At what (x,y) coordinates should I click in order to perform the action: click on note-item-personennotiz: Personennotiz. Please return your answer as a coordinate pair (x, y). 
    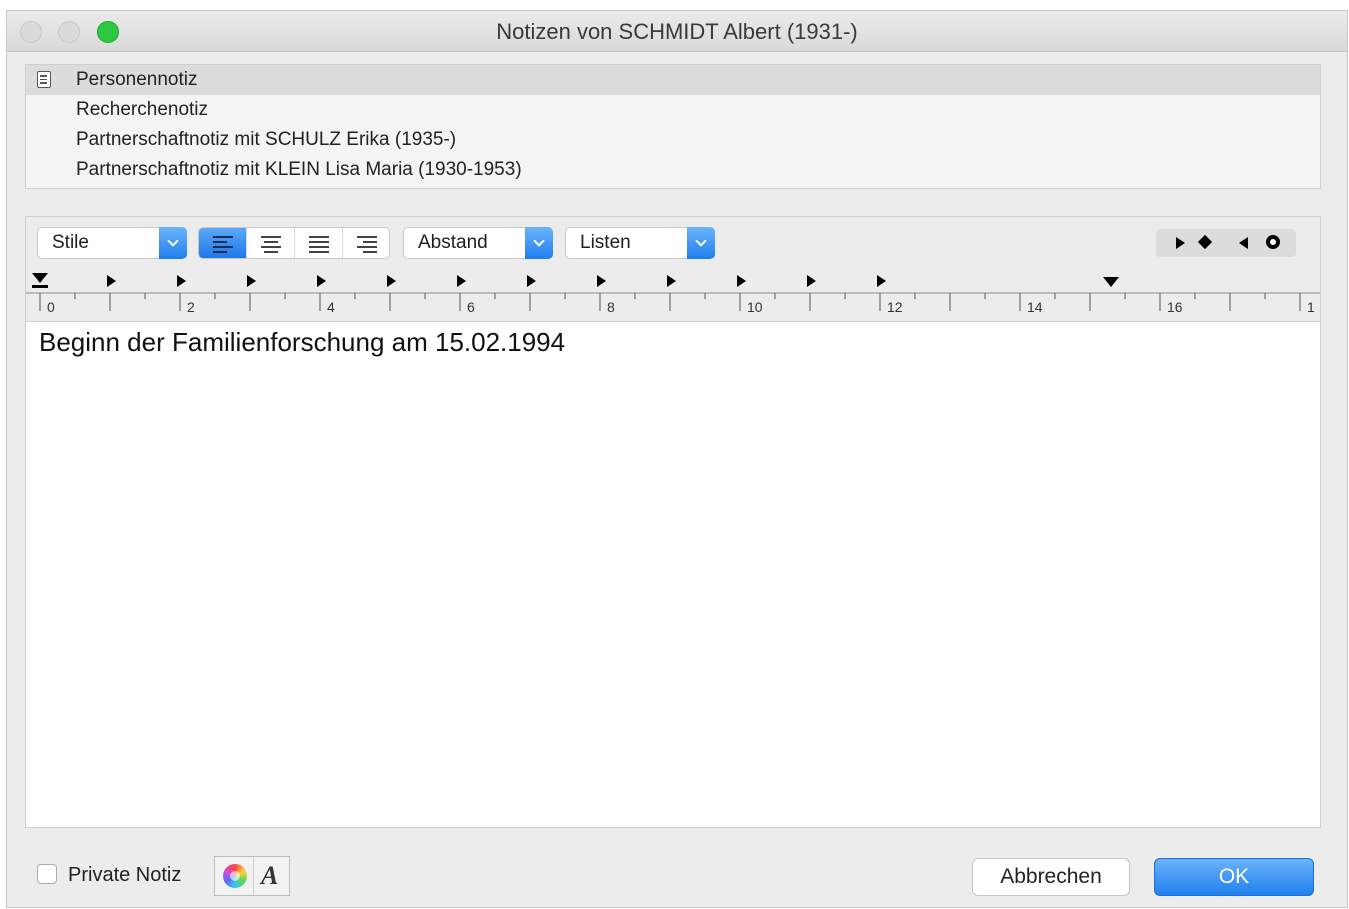
    Looking at the image, I should click on (673, 80).